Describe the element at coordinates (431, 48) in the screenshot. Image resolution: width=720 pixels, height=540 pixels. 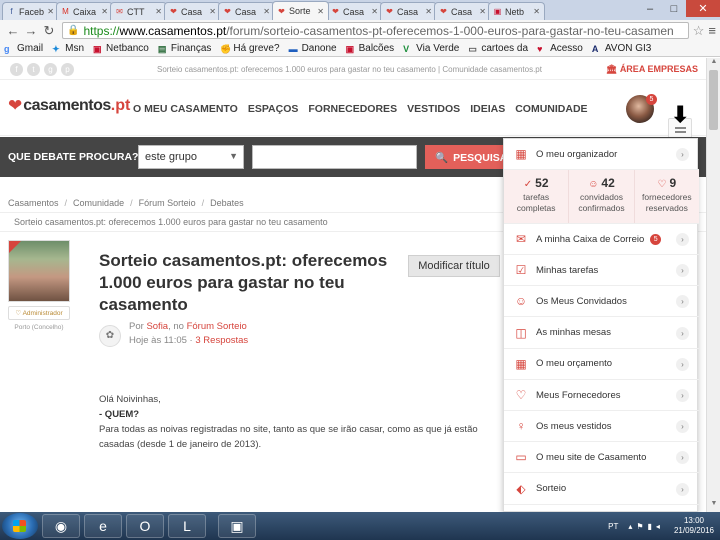
I see `bookmark-item: V Via Verde` at that location.